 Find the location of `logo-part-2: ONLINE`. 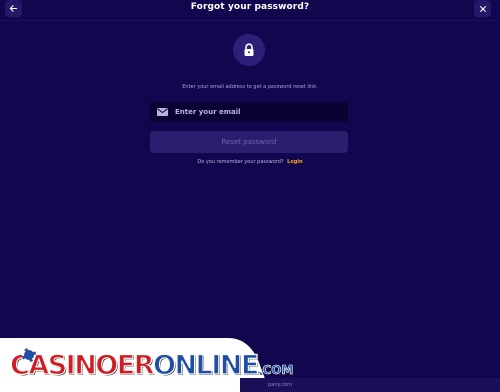

logo-part-2: ONLINE is located at coordinates (206, 365).